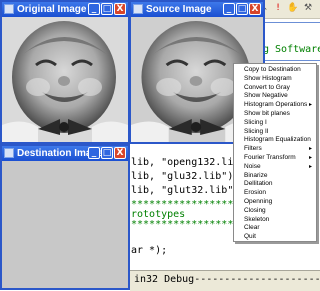 The image size is (320, 291). I want to click on menu-item-label: Dellitation, so click(258, 184).